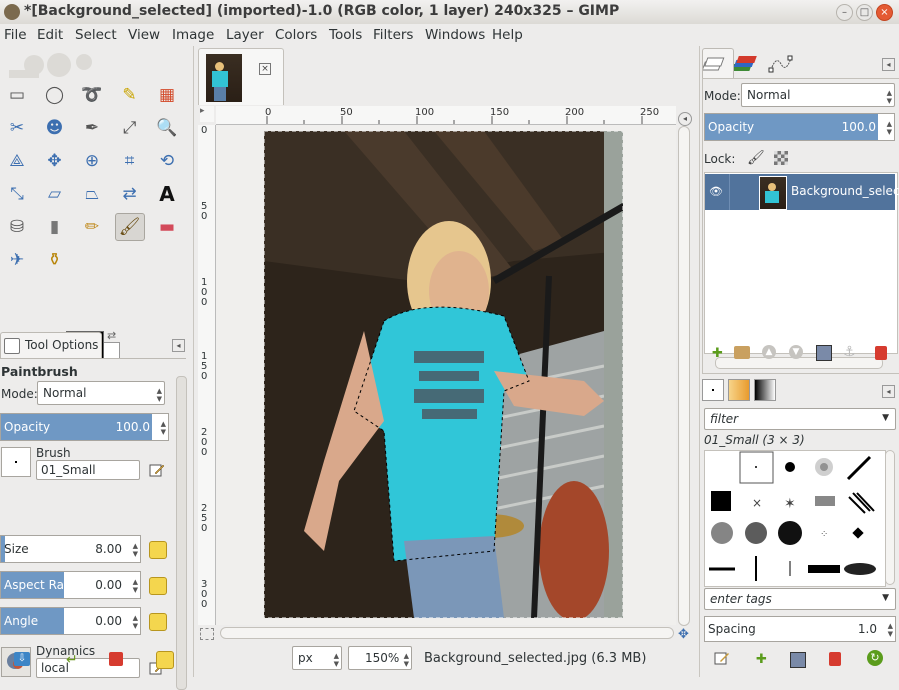 This screenshot has height=690, width=899. What do you see at coordinates (16, 462) in the screenshot?
I see `brush-preview` at bounding box center [16, 462].